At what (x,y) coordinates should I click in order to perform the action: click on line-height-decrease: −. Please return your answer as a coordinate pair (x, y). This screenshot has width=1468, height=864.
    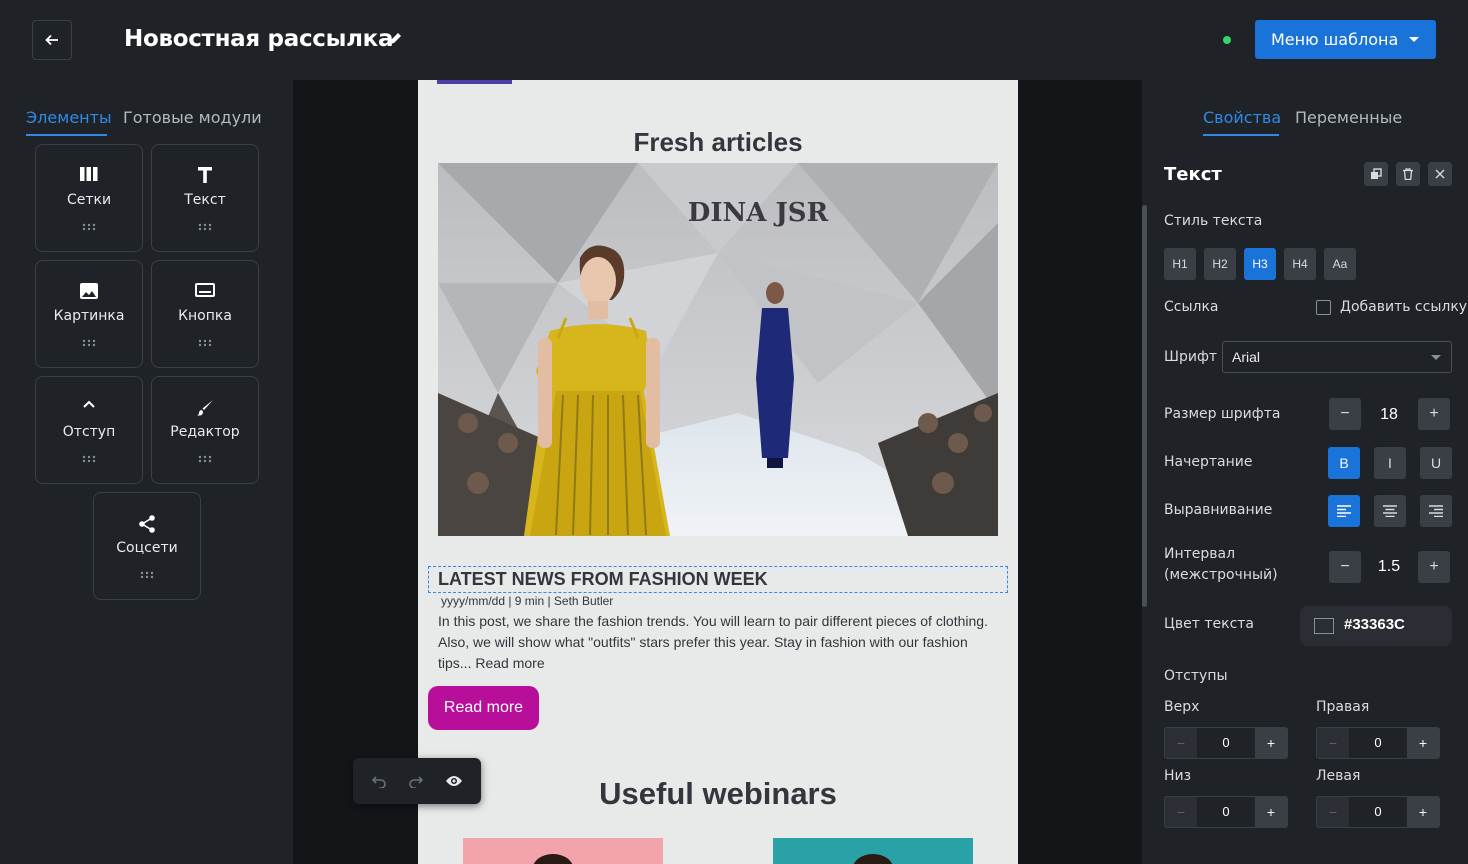
    Looking at the image, I should click on (1345, 567).